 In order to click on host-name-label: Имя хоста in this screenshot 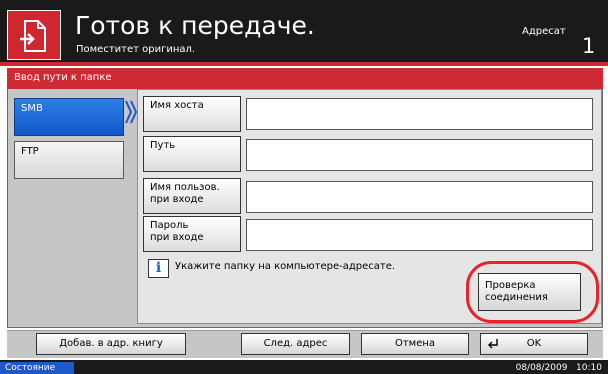, I will do `click(177, 105)`.